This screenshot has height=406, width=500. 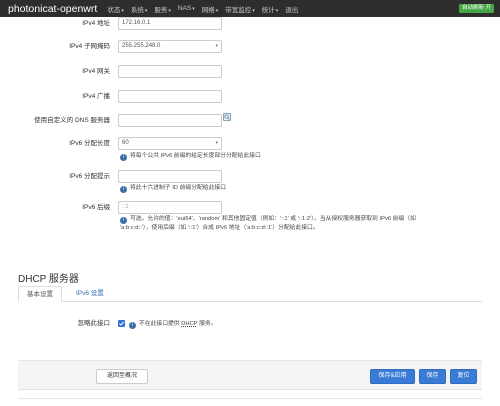 What do you see at coordinates (96, 96) in the screenshot?
I see `broadcast-label: IPv4 广播` at bounding box center [96, 96].